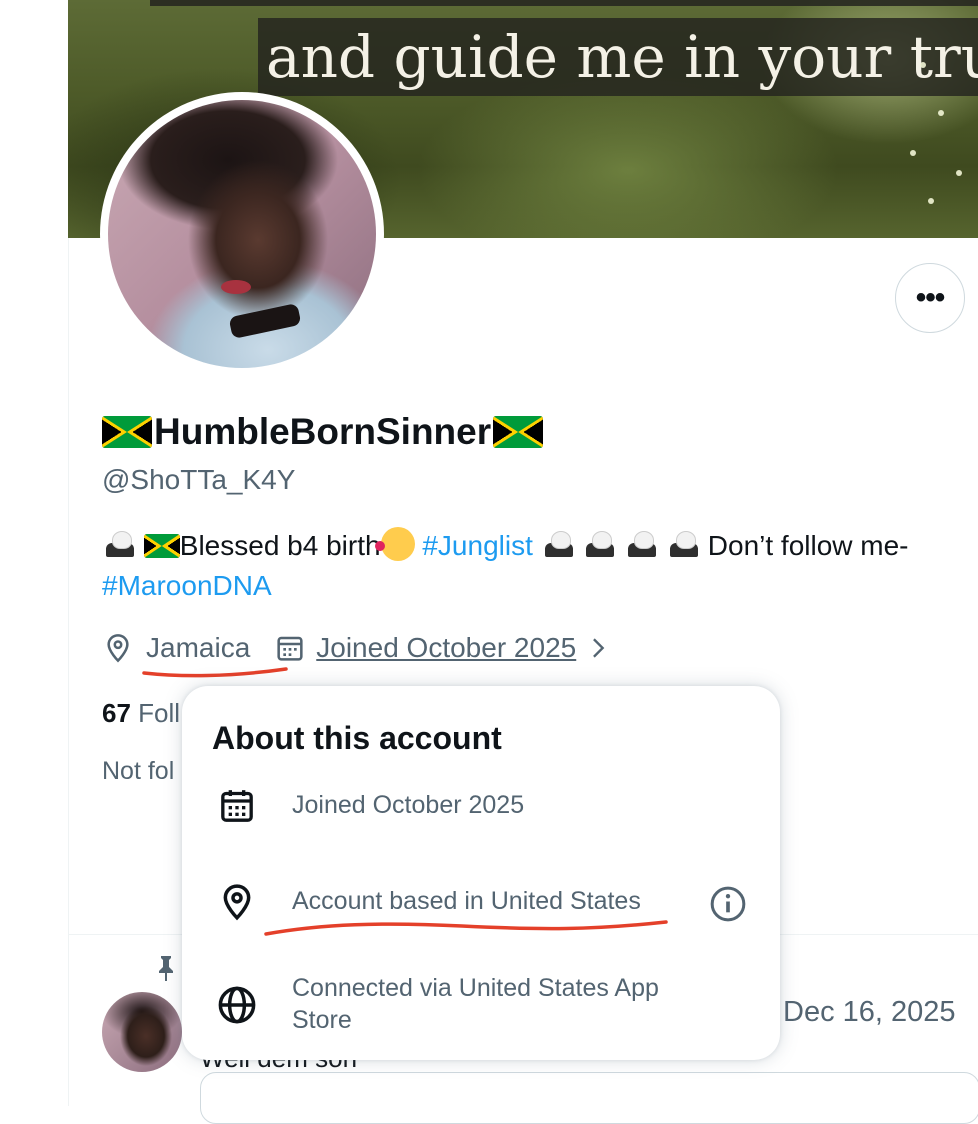 The height and width of the screenshot is (1124, 978). Describe the element at coordinates (34, 553) in the screenshot. I see `left-rail` at that location.